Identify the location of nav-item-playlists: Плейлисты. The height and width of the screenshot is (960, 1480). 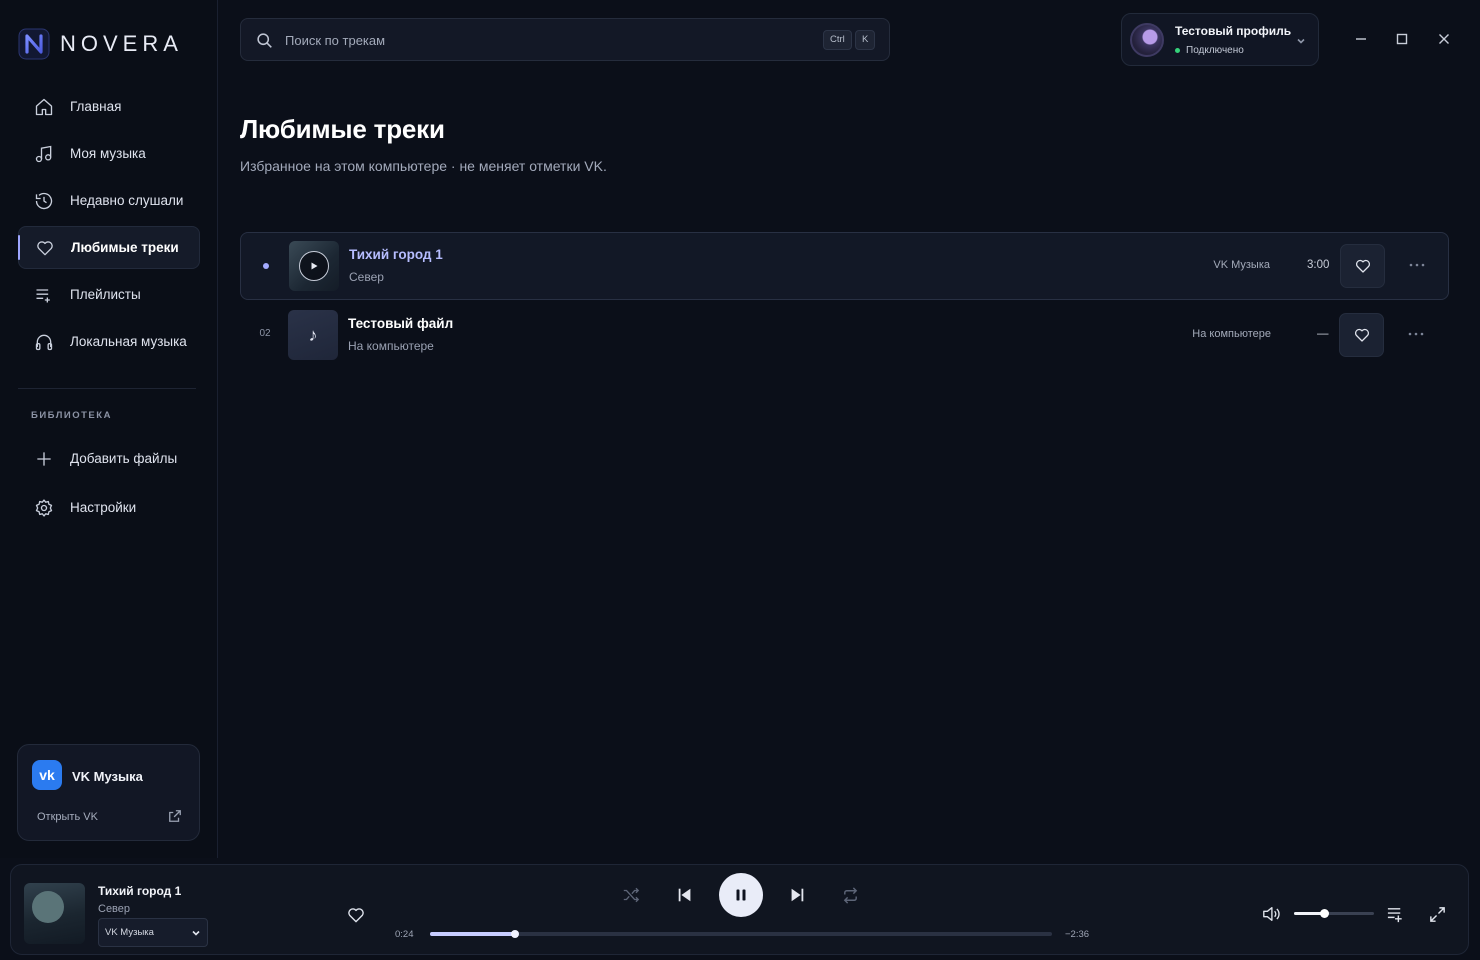
(109, 294).